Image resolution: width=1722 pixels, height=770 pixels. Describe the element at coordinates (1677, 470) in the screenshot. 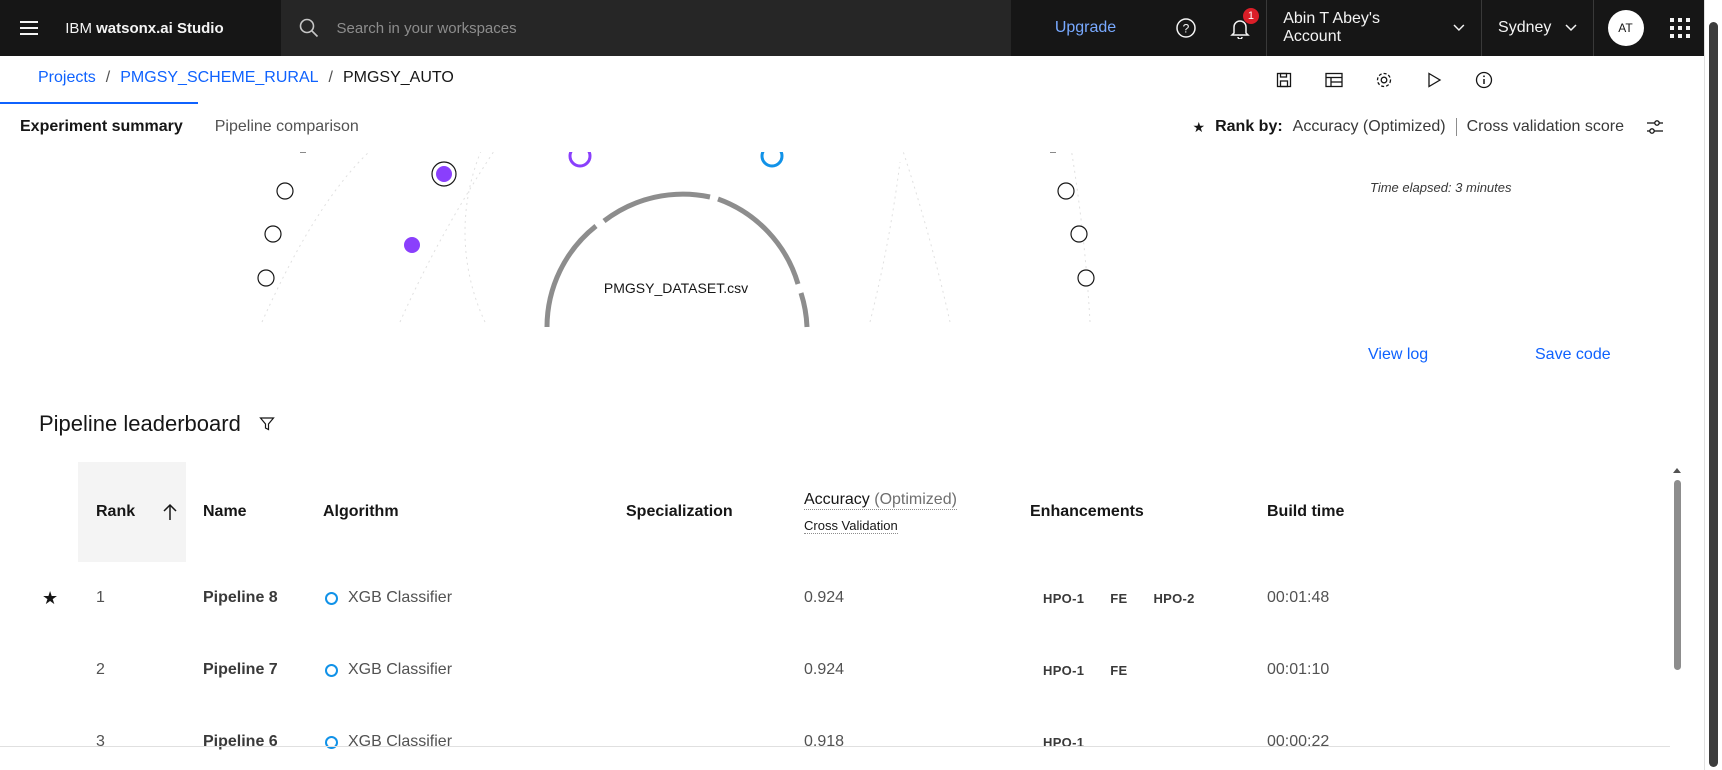

I see `scroll-up-icon` at that location.